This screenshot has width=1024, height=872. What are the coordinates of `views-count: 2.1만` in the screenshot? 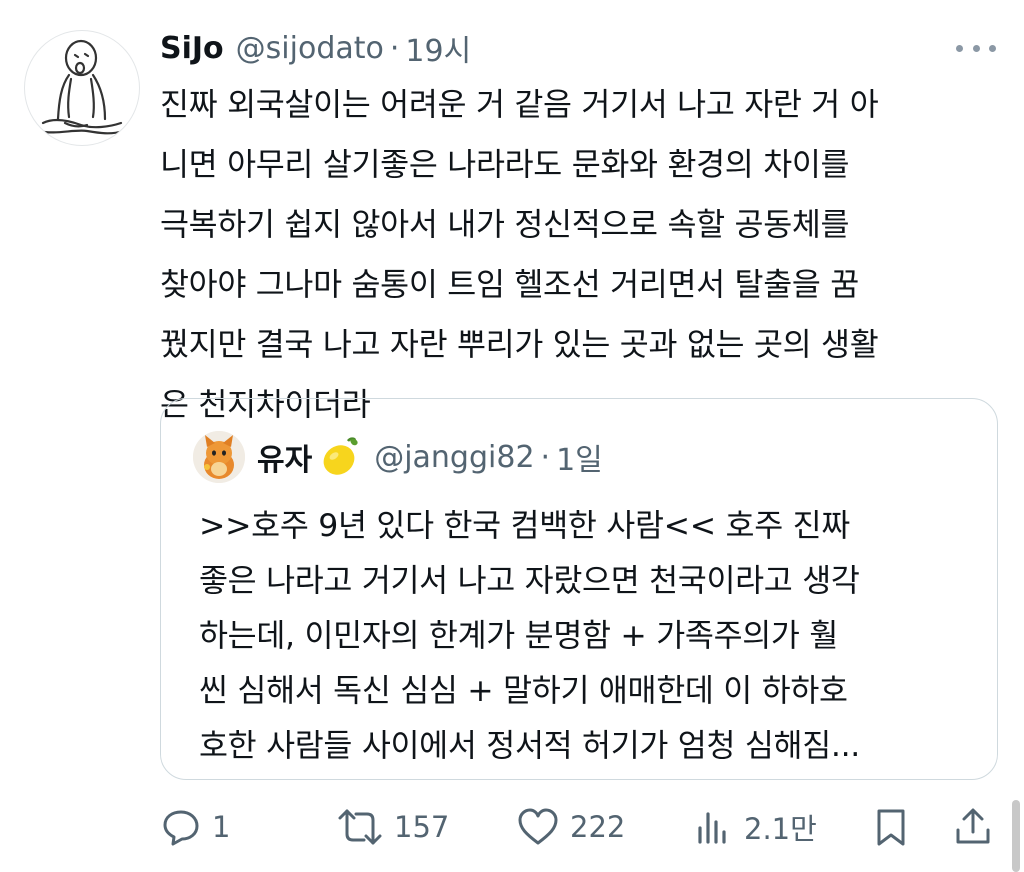 It's located at (780, 829).